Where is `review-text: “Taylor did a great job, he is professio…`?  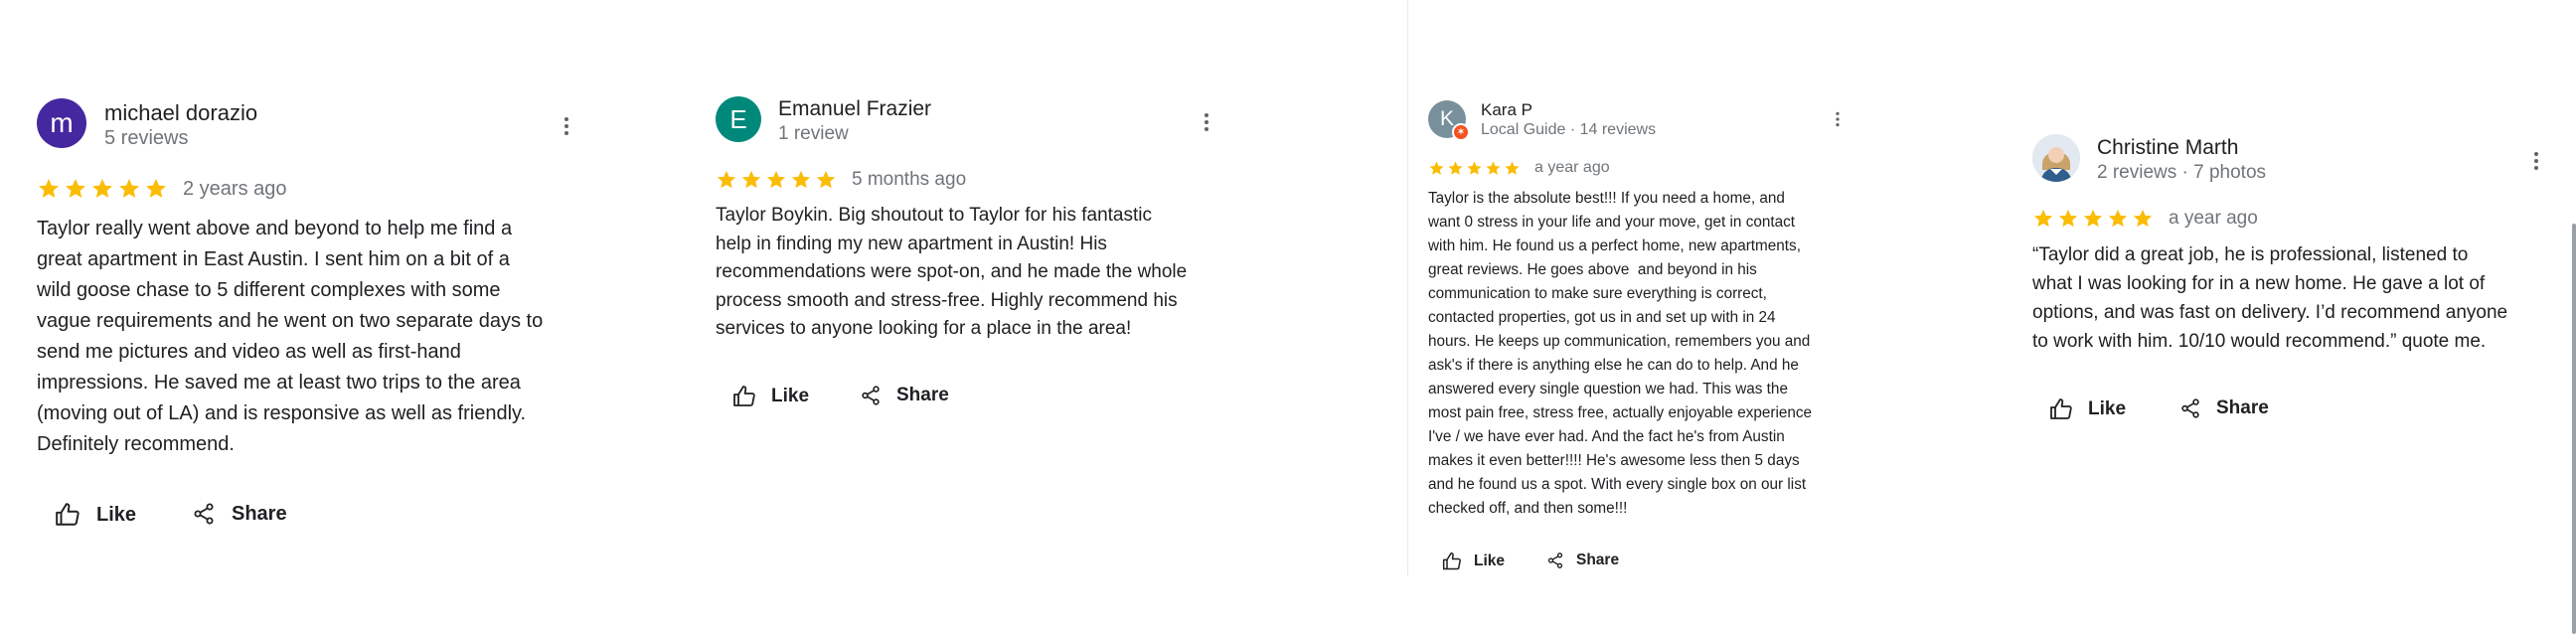
review-text: “Taylor did a great job, he is professio… is located at coordinates (2270, 298).